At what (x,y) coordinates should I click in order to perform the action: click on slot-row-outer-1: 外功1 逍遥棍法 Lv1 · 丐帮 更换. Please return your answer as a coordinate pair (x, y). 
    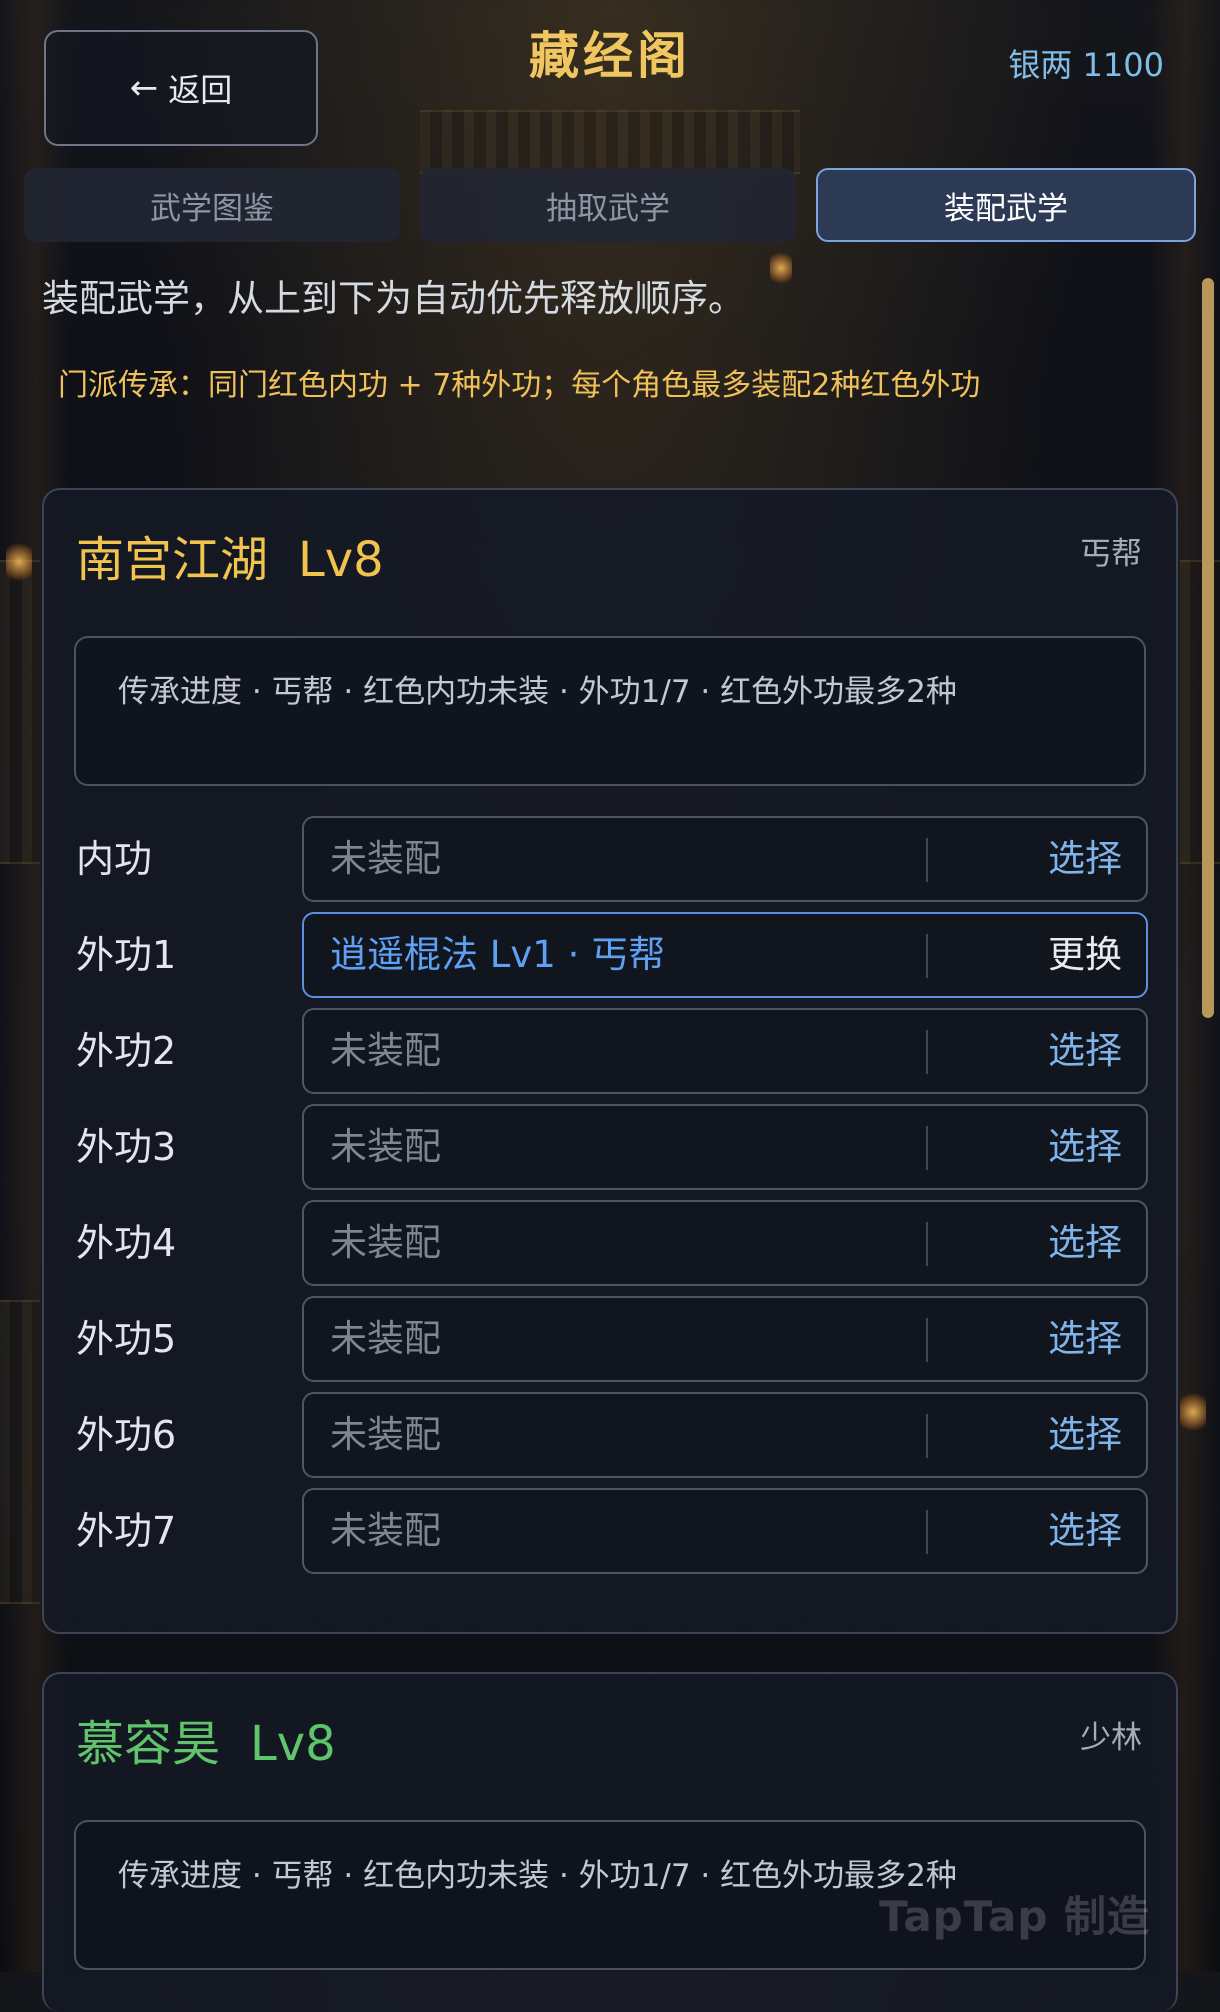
    Looking at the image, I should click on (612, 955).